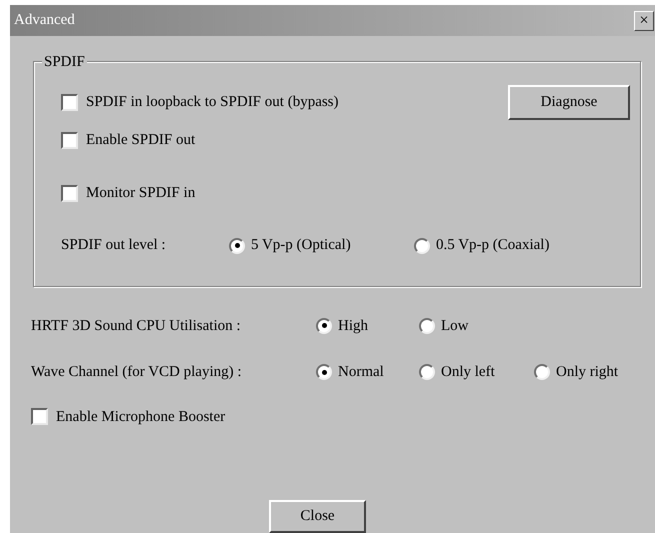 The image size is (655, 533). Describe the element at coordinates (44, 20) in the screenshot. I see `window-title: Advanced` at that location.